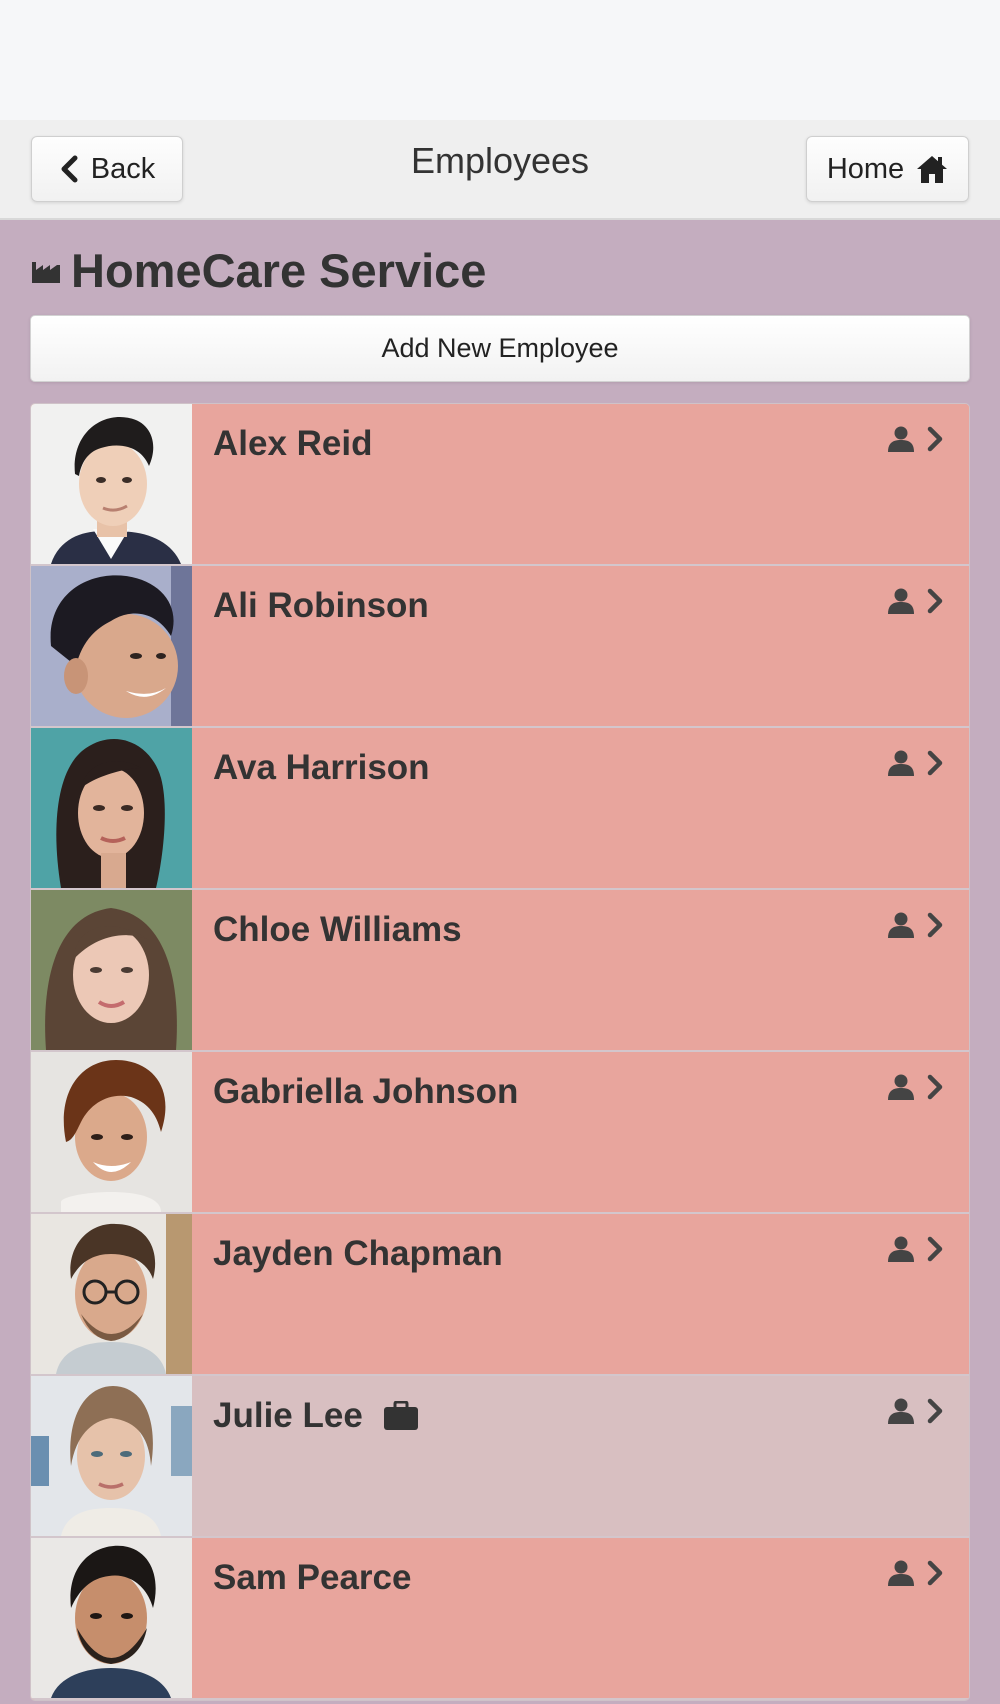 This screenshot has width=1000, height=1704. I want to click on employee-row: Jayden Chapman, so click(500, 1295).